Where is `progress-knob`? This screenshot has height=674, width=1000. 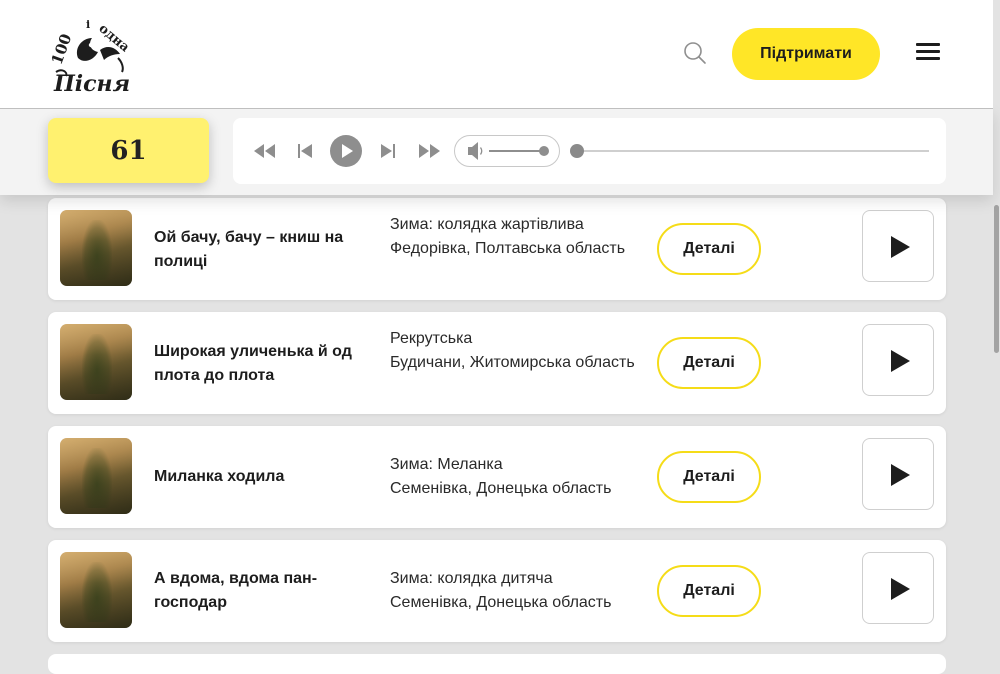
progress-knob is located at coordinates (577, 151).